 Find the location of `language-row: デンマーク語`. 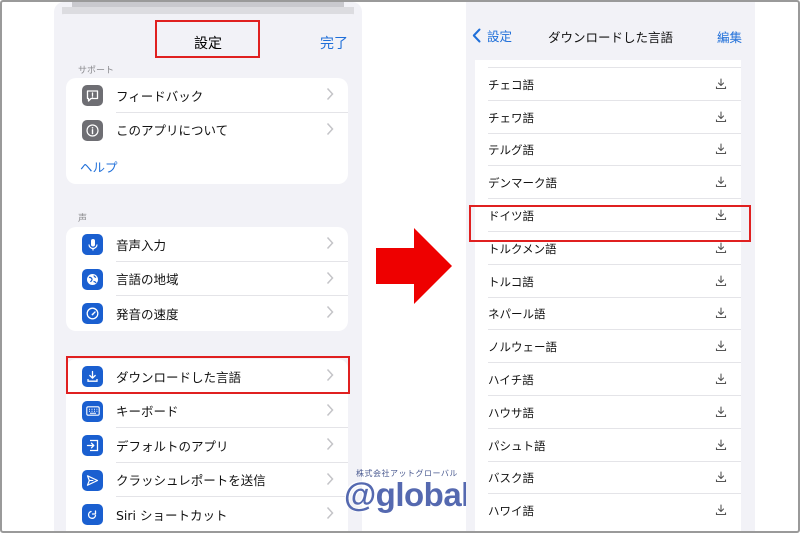

language-row: デンマーク語 is located at coordinates (608, 183).